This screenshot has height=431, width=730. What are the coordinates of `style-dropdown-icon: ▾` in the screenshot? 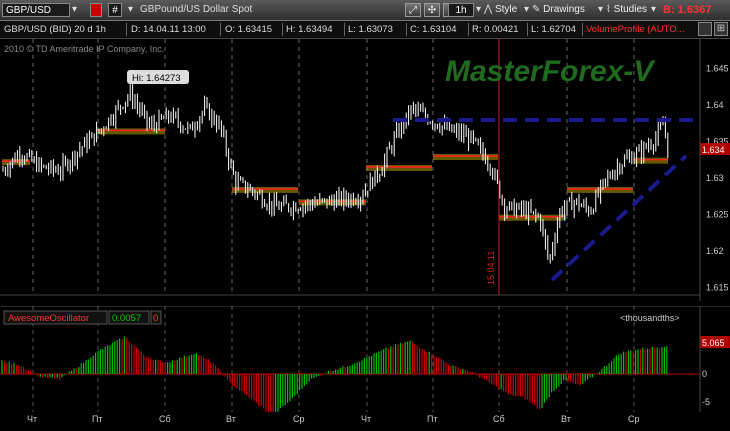 It's located at (526, 10).